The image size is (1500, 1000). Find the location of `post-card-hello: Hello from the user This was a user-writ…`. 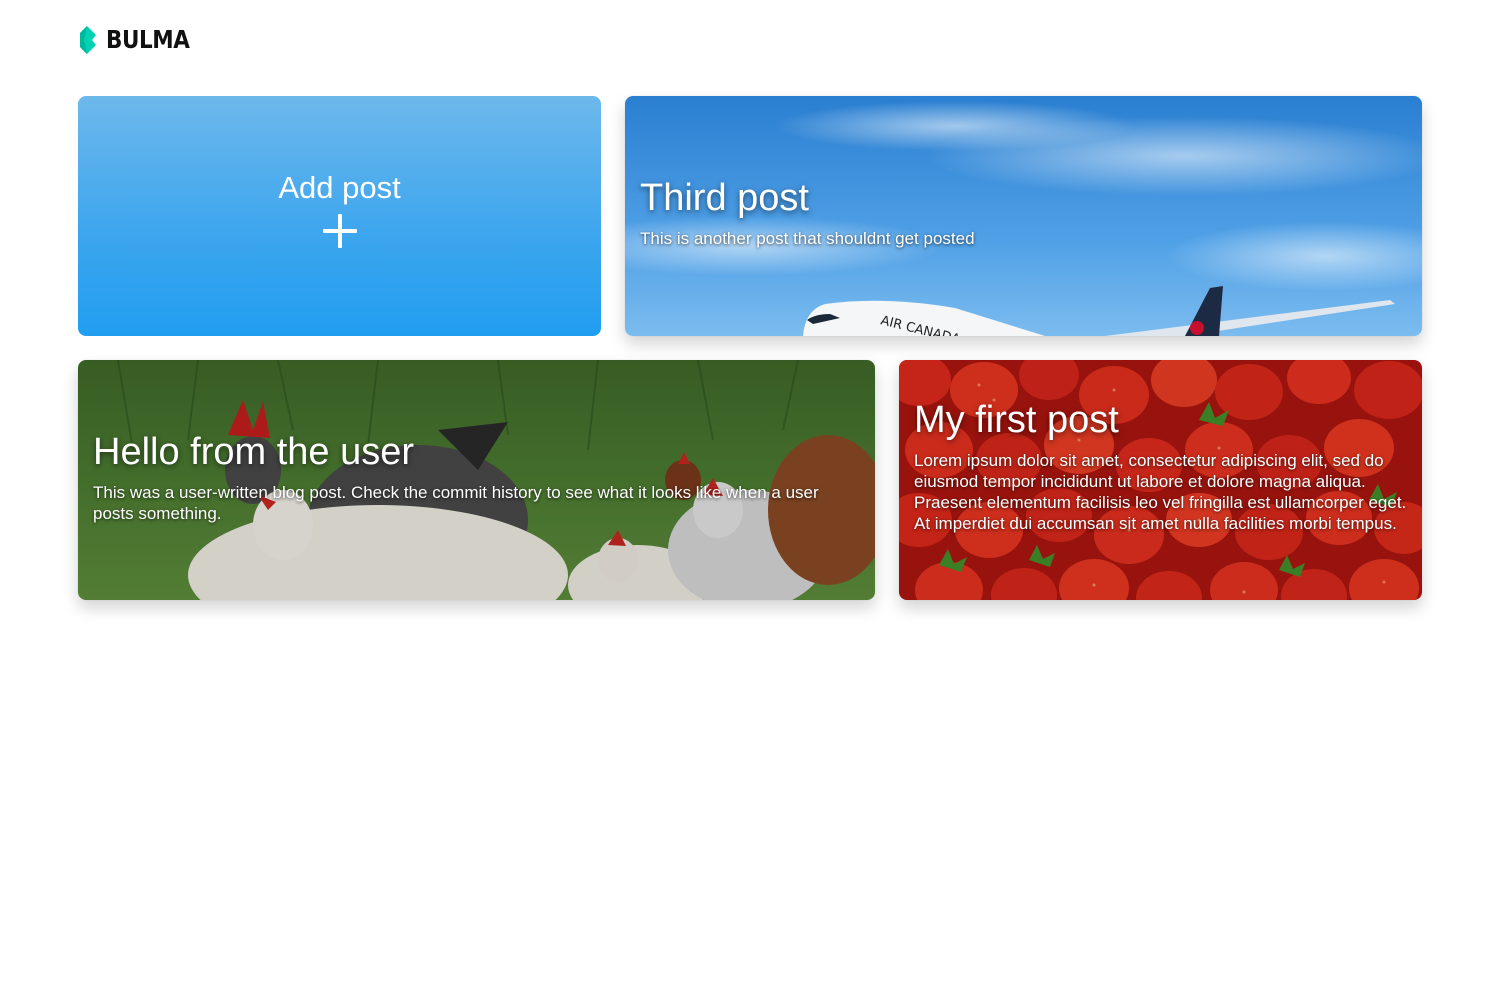

post-card-hello: Hello from the user This was a user-writ… is located at coordinates (476, 480).